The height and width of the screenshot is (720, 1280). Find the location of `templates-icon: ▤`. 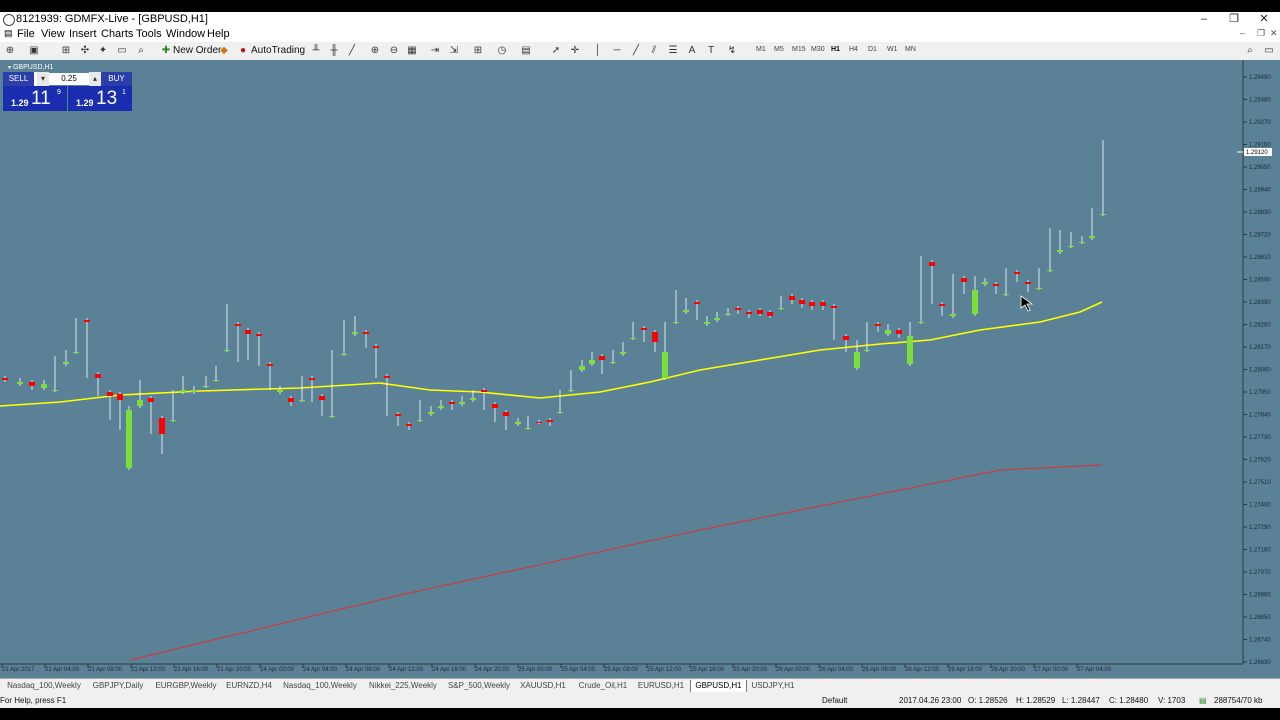

templates-icon: ▤ is located at coordinates (526, 51).